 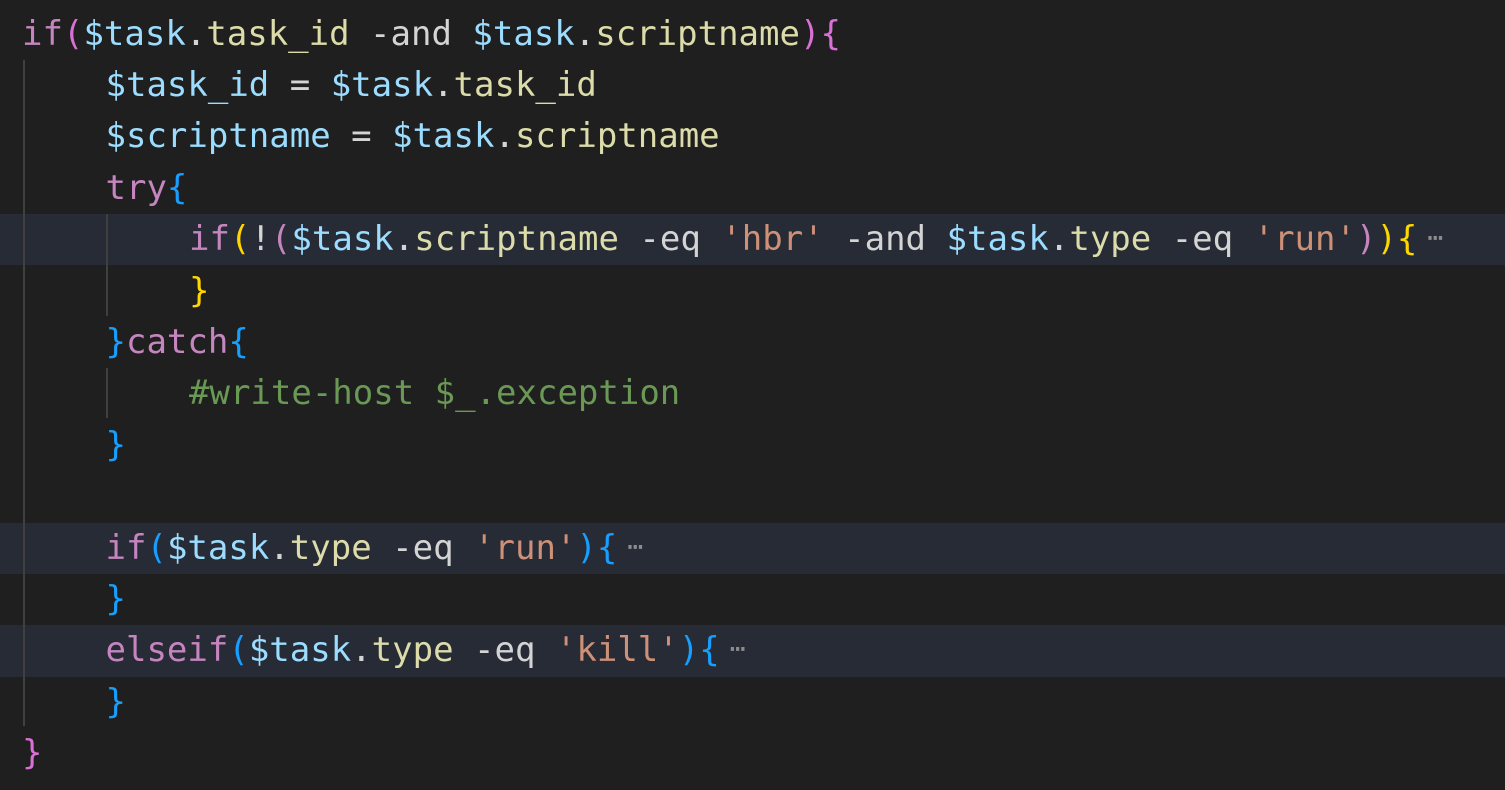 I want to click on code-token: $scriptname, so click(x=218, y=136).